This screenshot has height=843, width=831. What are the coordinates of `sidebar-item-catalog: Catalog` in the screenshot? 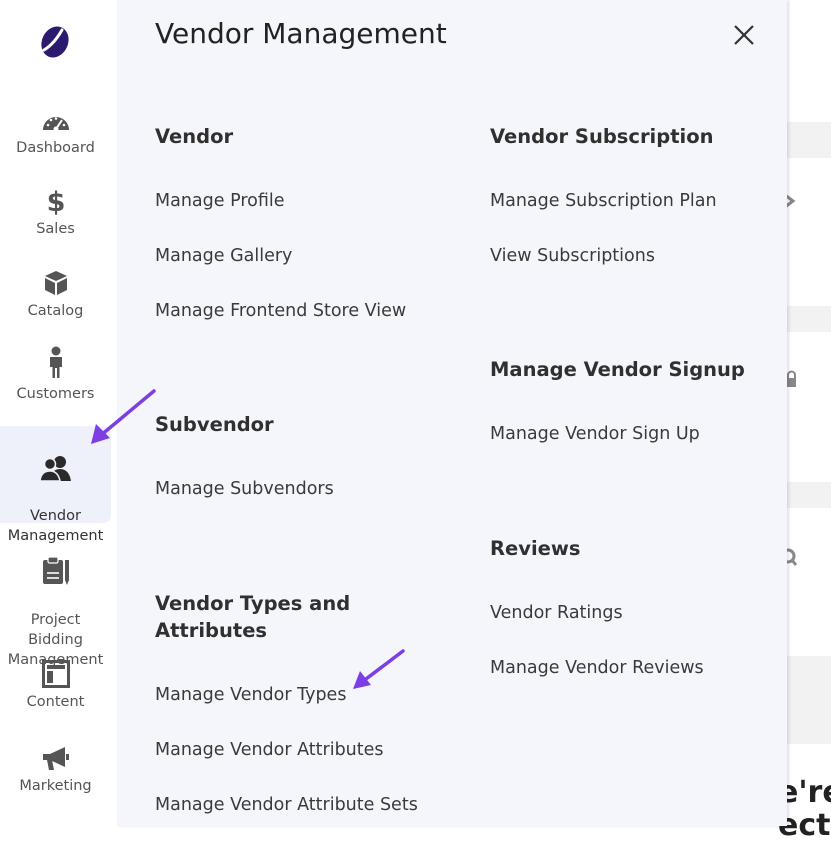 It's located at (55, 295).